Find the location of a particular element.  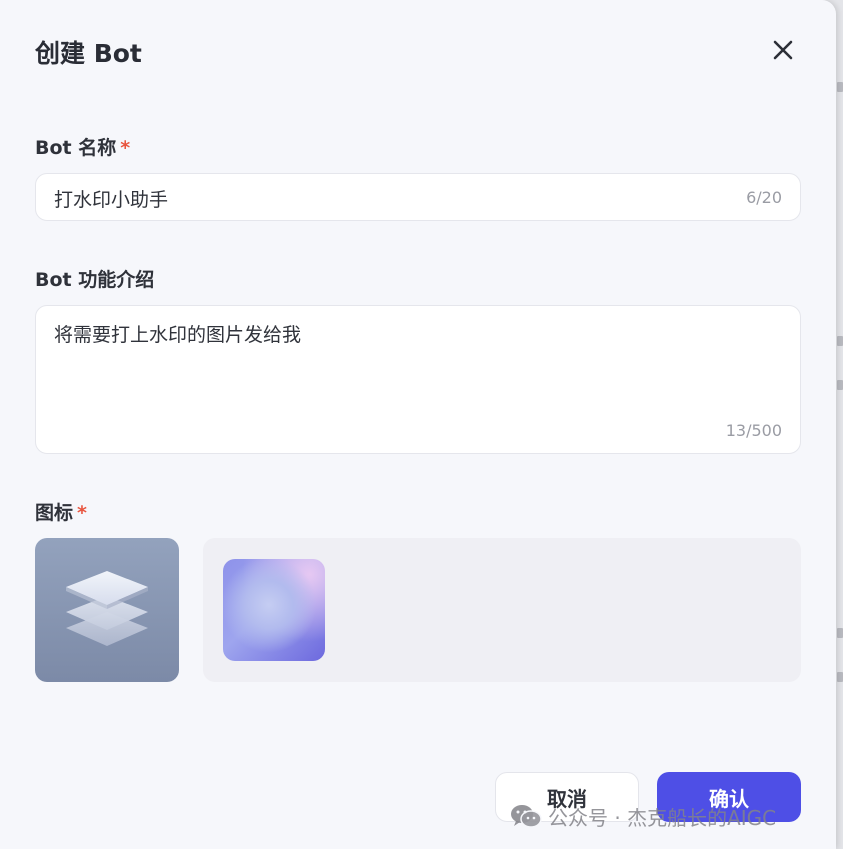

close-button is located at coordinates (783, 50).